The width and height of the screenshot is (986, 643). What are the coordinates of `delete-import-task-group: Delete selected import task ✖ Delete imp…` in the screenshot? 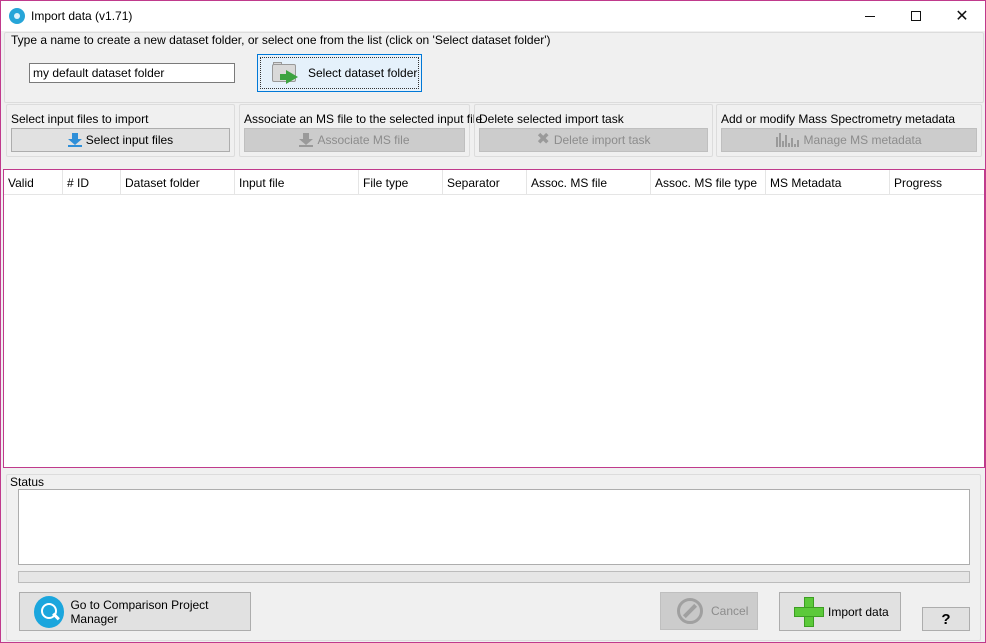 It's located at (593, 130).